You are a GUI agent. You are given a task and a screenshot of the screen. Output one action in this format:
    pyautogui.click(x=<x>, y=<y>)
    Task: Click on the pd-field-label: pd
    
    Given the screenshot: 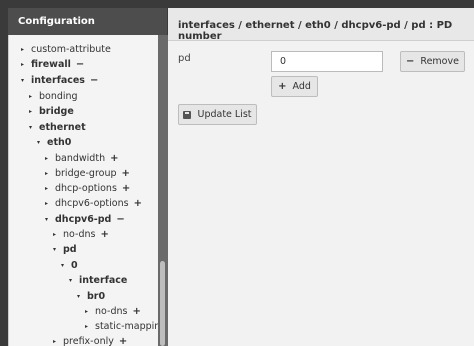 What is the action you would take?
    pyautogui.click(x=184, y=58)
    